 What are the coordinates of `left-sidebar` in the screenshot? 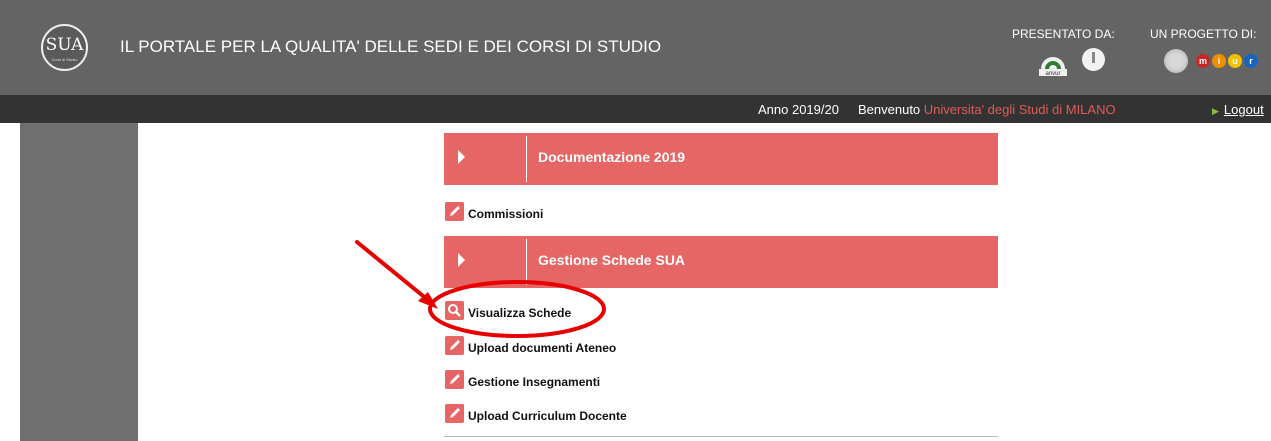 It's located at (79, 282).